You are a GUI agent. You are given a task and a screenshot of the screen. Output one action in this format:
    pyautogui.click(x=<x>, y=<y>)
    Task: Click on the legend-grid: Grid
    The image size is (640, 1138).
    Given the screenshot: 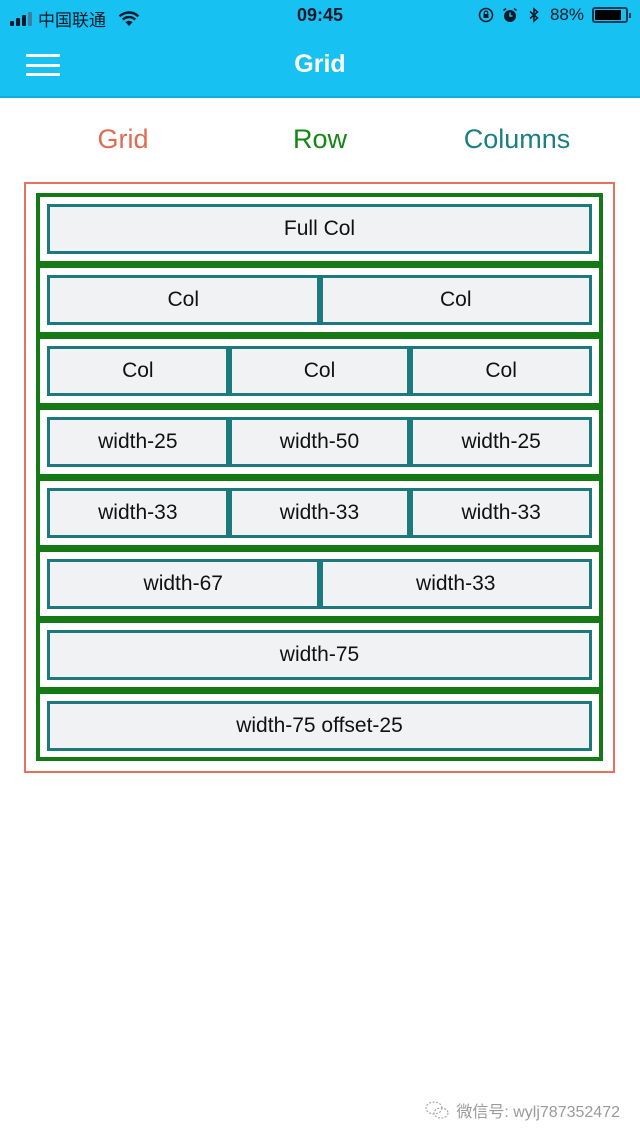 What is the action you would take?
    pyautogui.click(x=123, y=139)
    